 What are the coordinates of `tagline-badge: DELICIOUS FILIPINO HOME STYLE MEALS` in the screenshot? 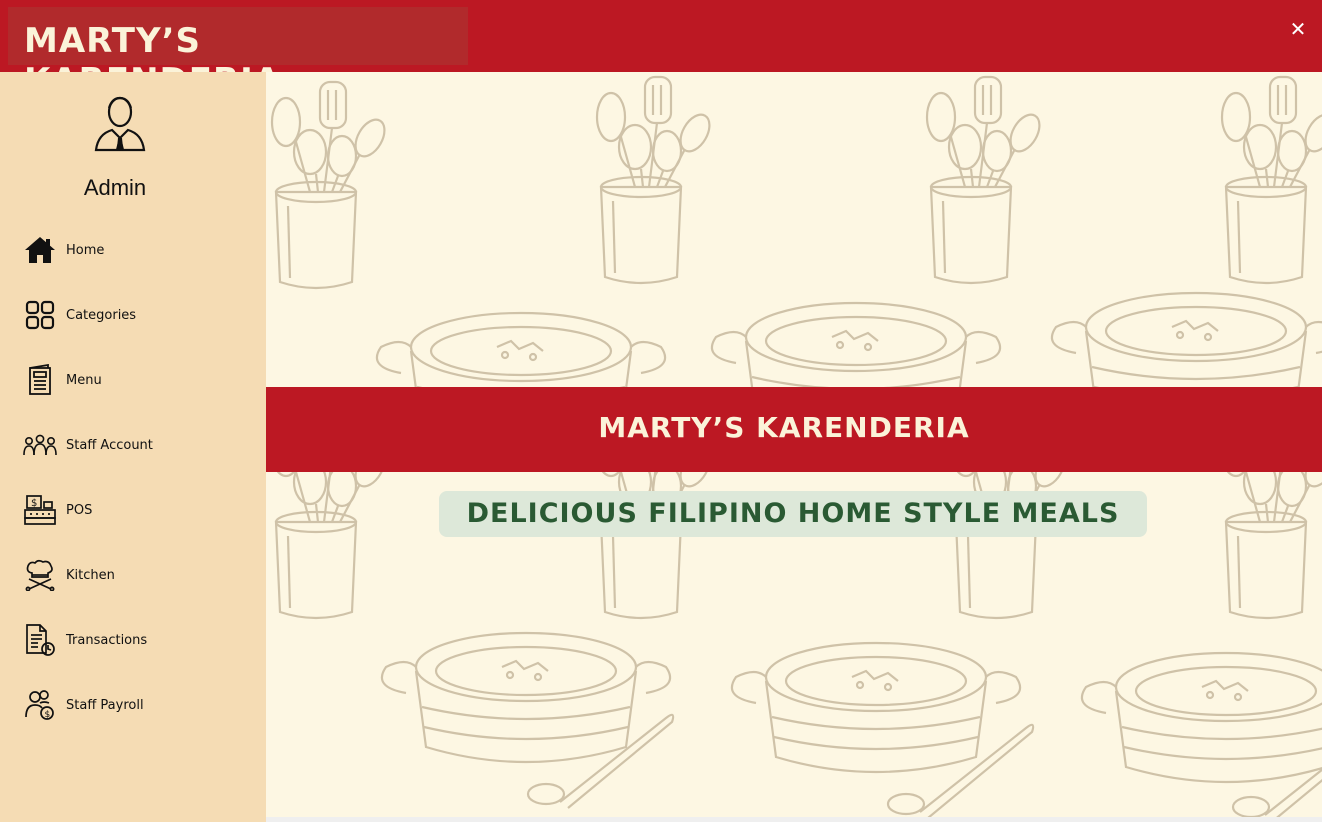 It's located at (793, 514).